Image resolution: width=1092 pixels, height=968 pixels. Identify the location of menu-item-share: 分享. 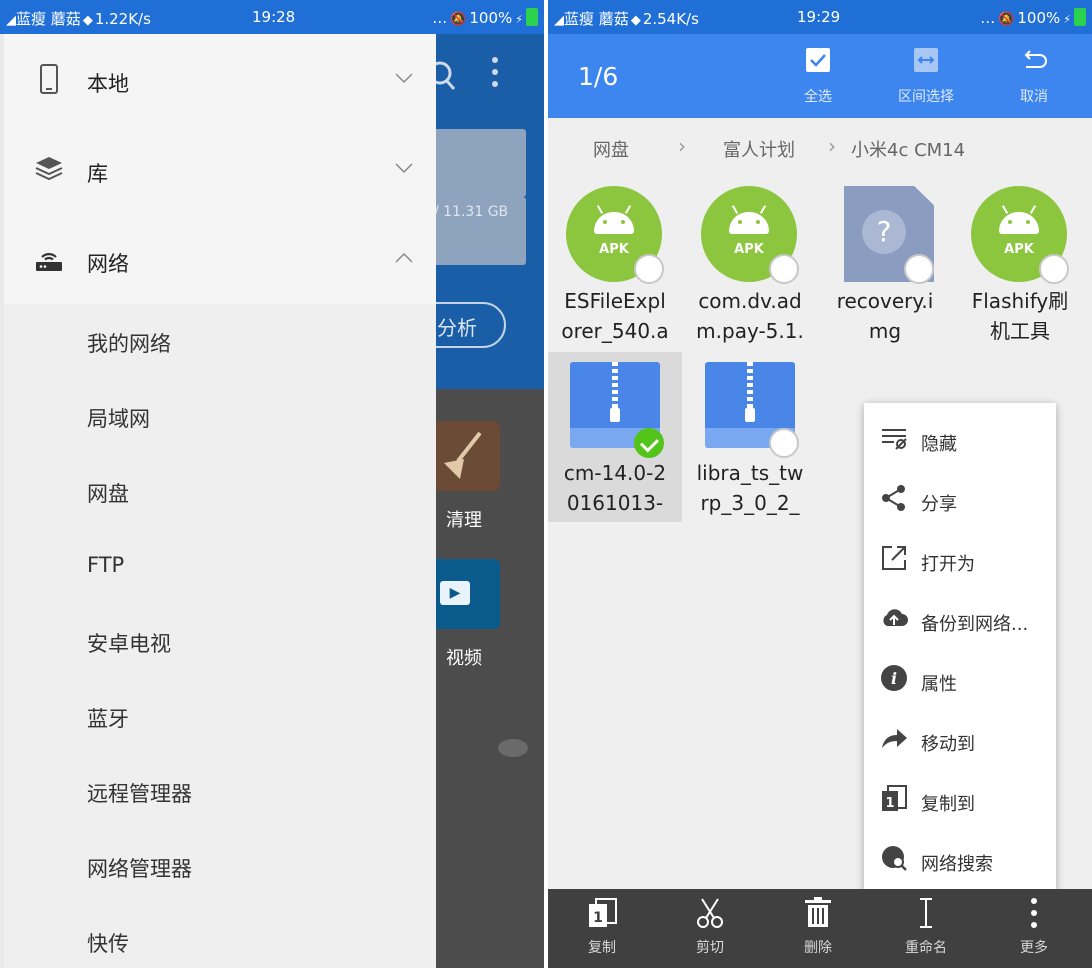
(960, 498).